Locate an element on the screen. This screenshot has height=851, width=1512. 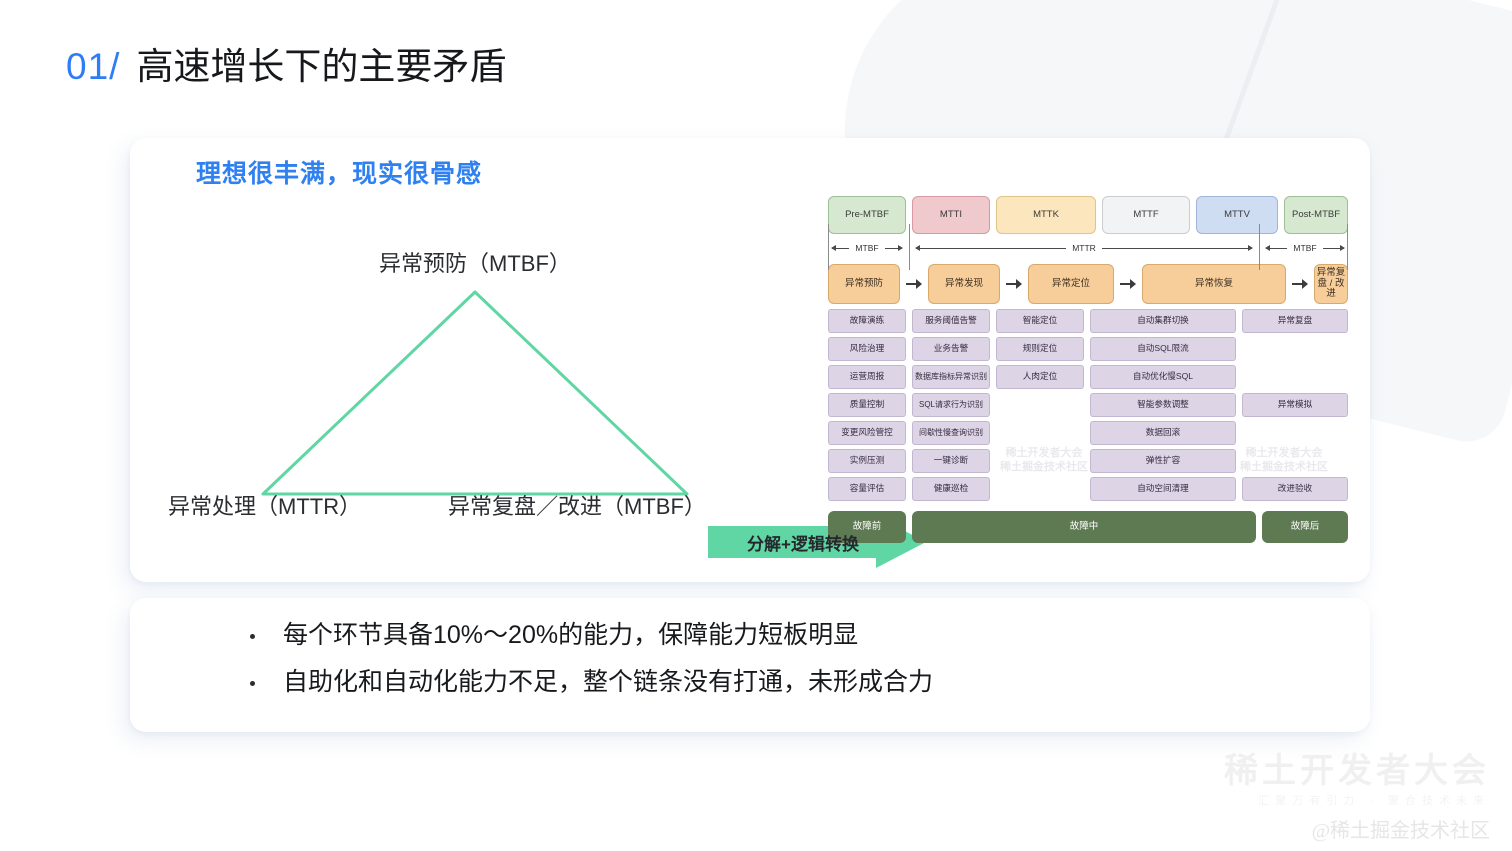
list-item: 自助化和自动化能力不足，整个链条没有打通，未形成合力 is located at coordinates (591, 682).